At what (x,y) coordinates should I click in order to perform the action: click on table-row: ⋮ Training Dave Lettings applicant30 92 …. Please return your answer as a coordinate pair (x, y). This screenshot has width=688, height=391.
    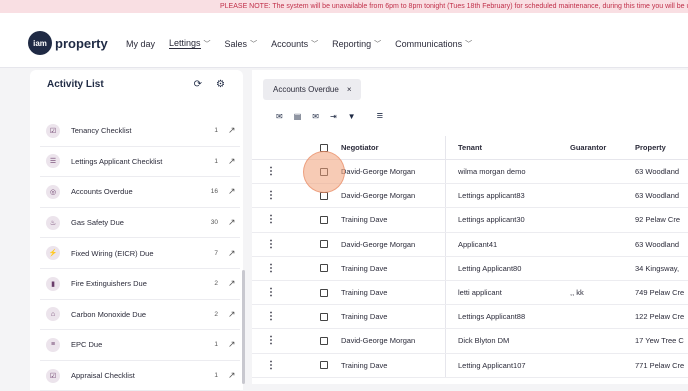
    Looking at the image, I should click on (470, 220).